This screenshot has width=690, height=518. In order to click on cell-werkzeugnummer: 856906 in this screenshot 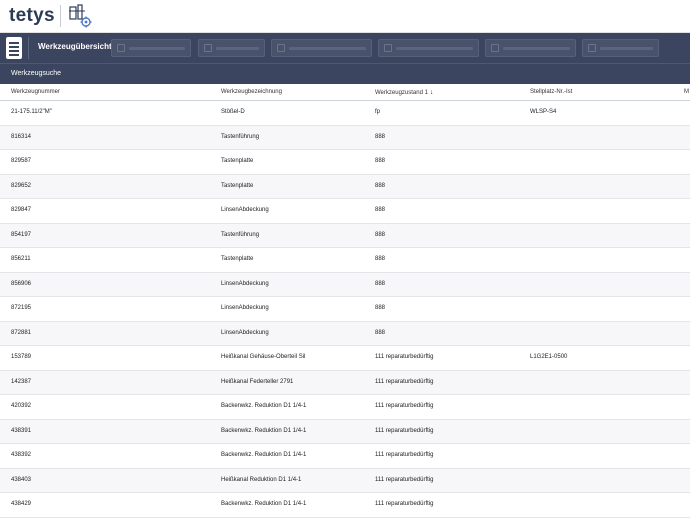, I will do `click(21, 283)`.